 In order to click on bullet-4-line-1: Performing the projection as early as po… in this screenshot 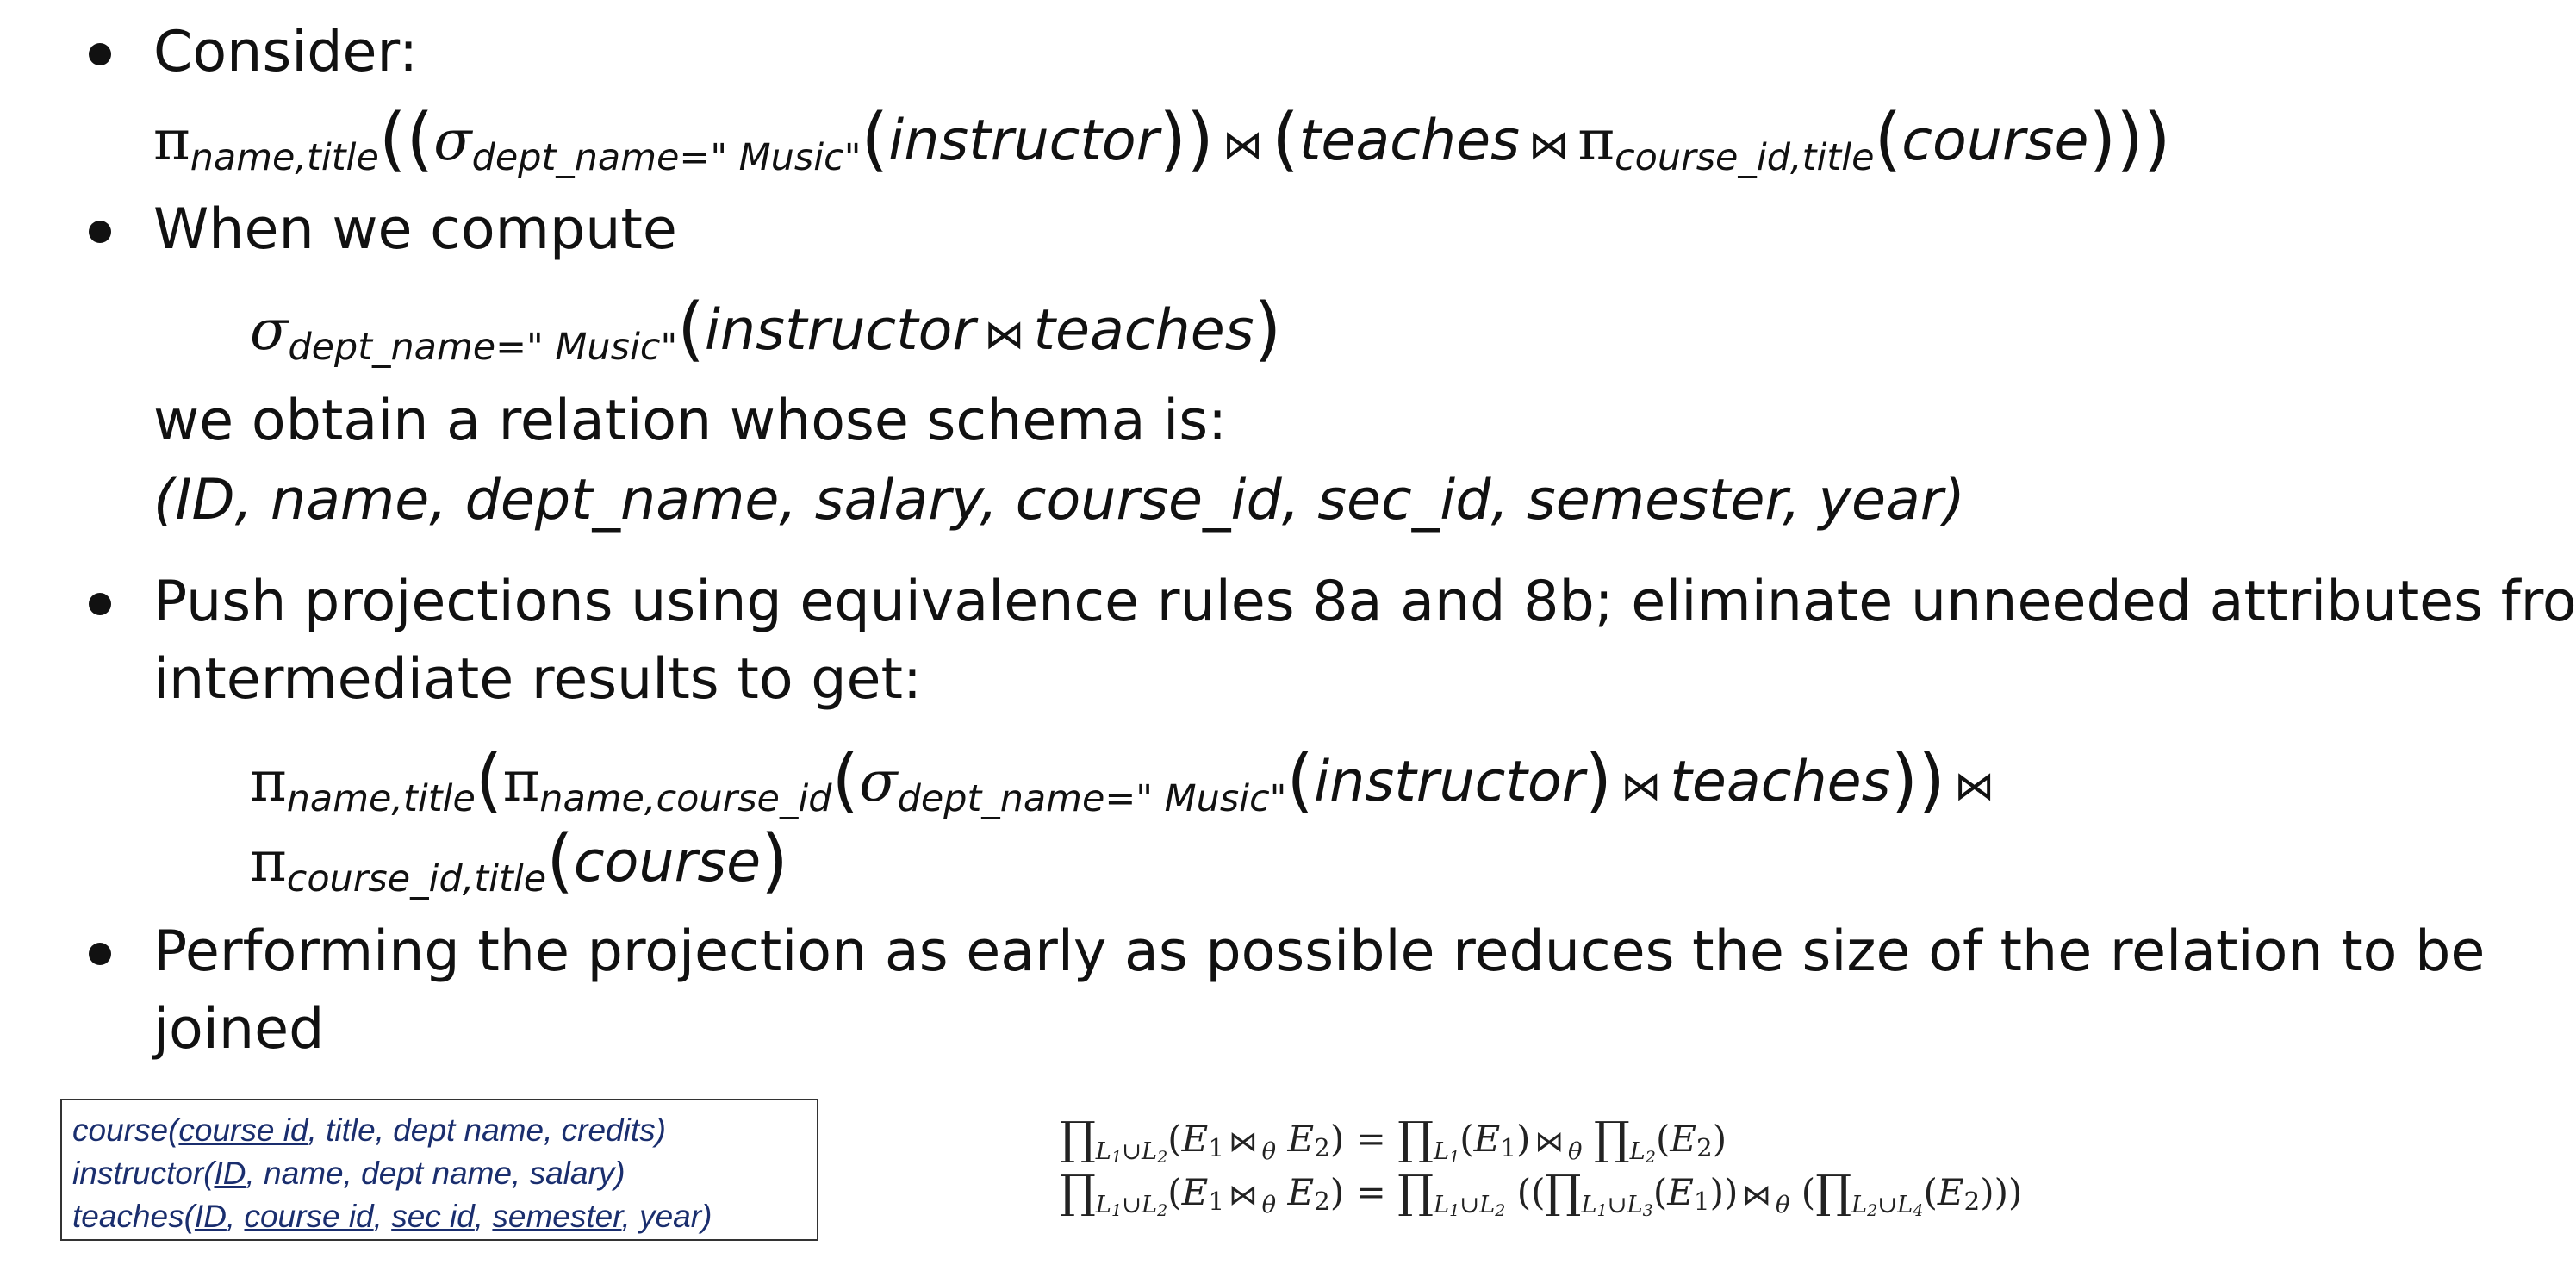, I will do `click(1320, 951)`.